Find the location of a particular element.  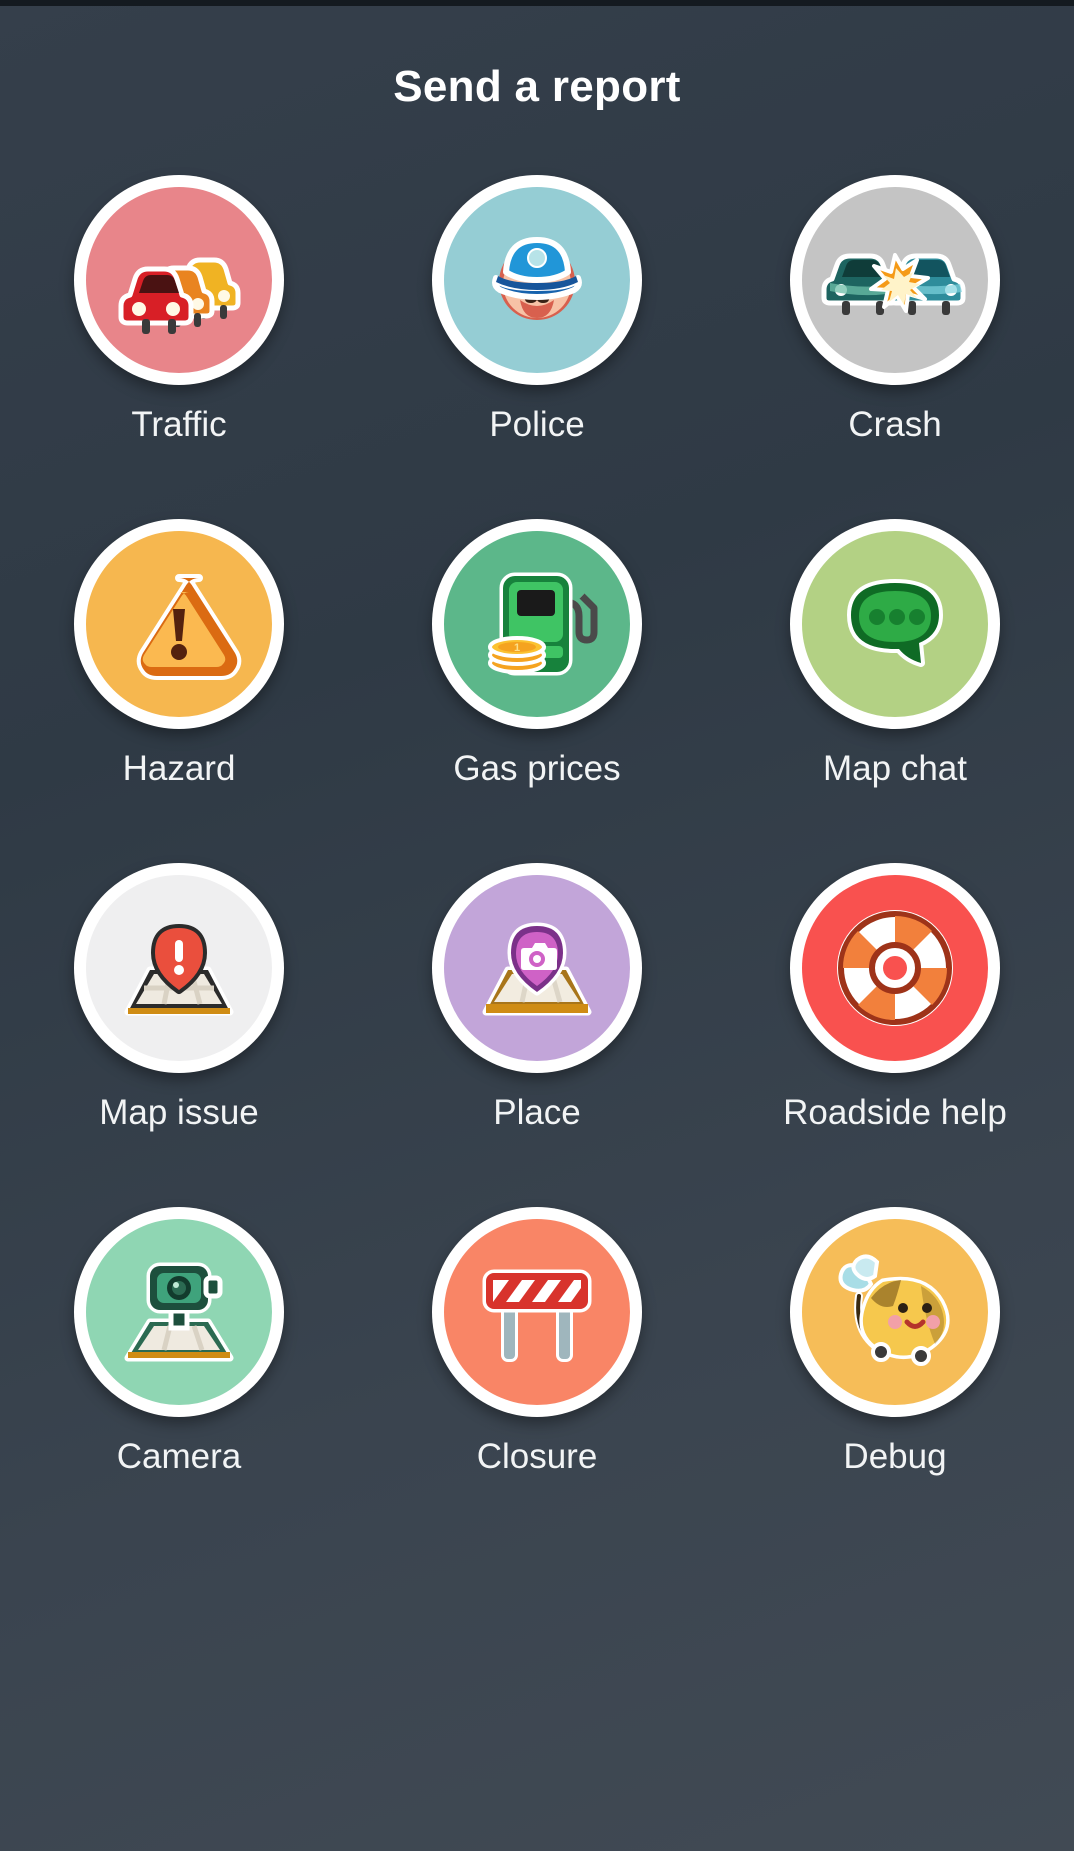

icon-disc-hazard is located at coordinates (179, 624).